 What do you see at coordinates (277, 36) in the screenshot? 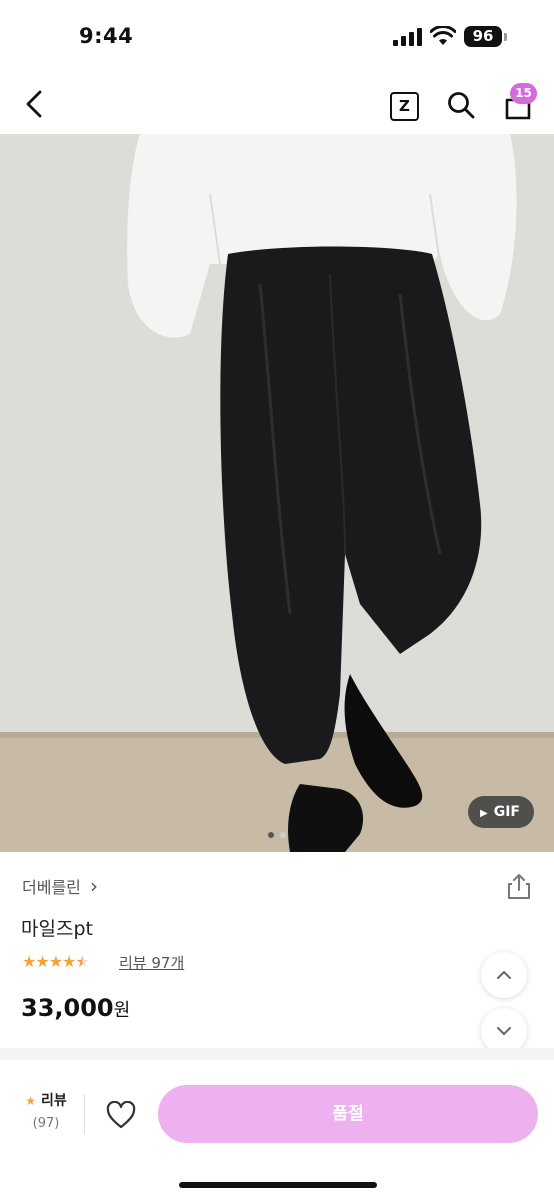
I see `status-bar: 9:44 96` at bounding box center [277, 36].